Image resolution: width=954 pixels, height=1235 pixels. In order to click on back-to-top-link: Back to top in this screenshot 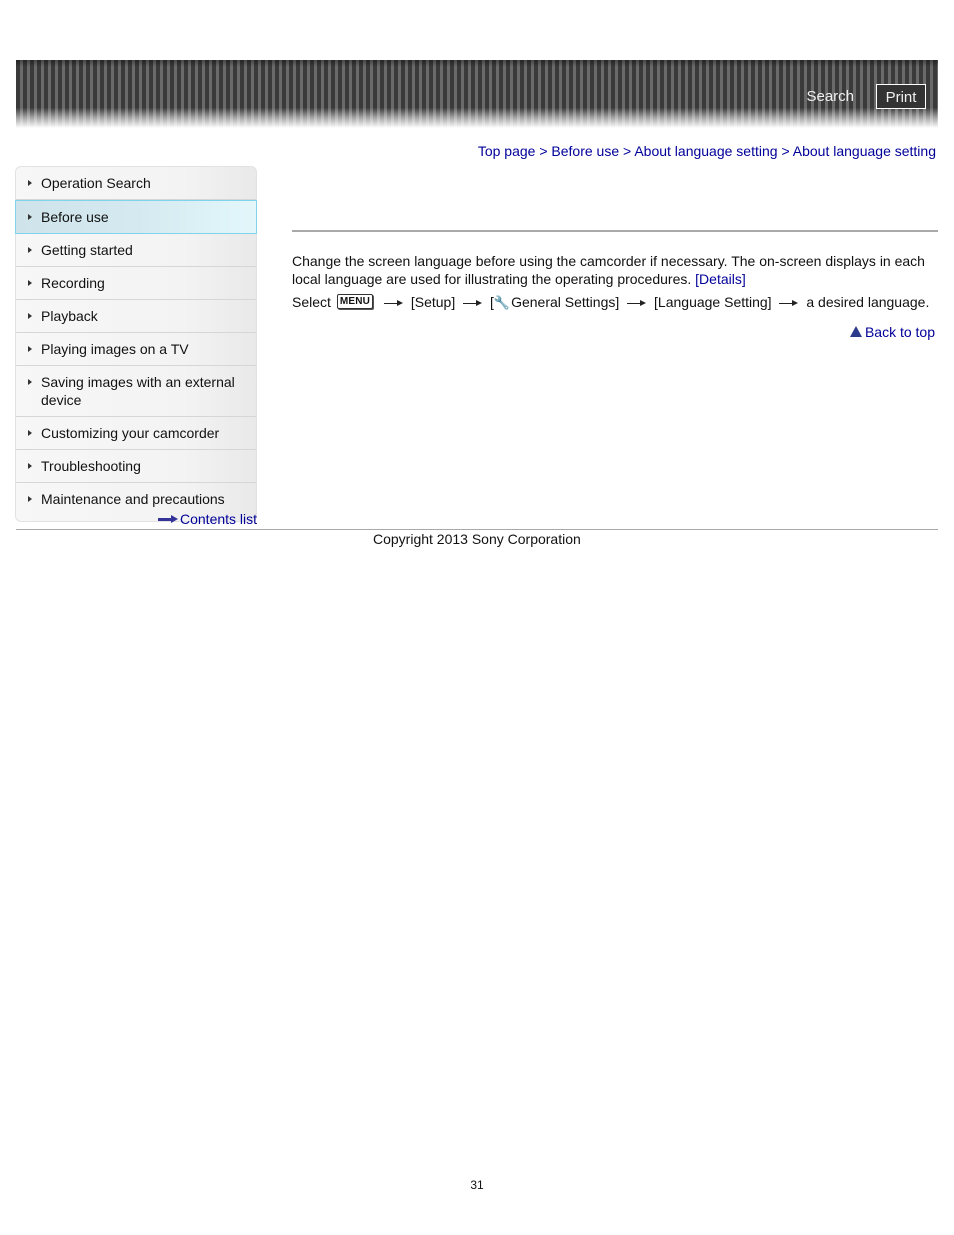, I will do `click(892, 332)`.